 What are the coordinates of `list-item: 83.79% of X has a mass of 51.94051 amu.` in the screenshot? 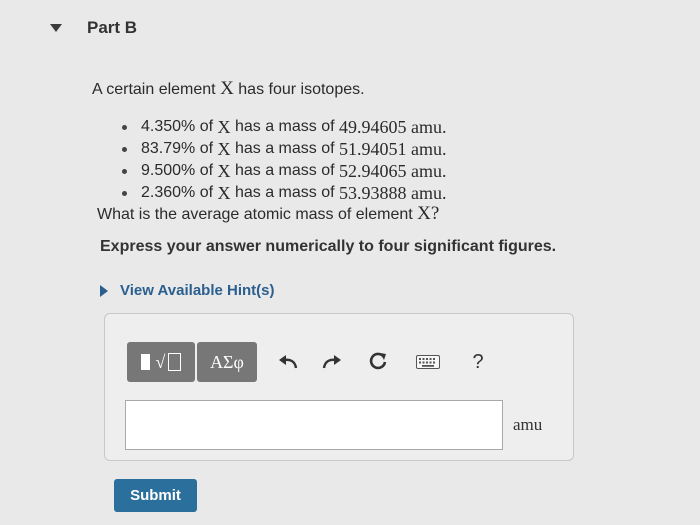 It's located at (279, 149).